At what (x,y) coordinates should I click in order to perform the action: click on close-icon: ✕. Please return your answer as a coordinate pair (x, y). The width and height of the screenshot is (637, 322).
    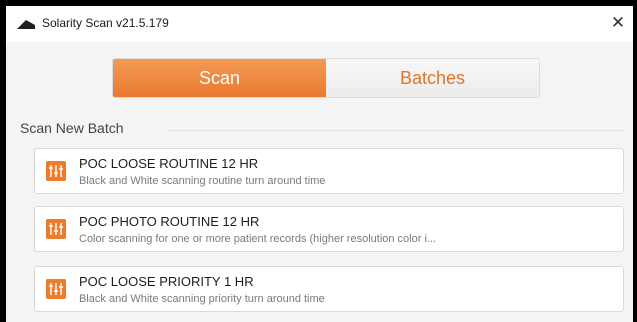
    Looking at the image, I should click on (618, 23).